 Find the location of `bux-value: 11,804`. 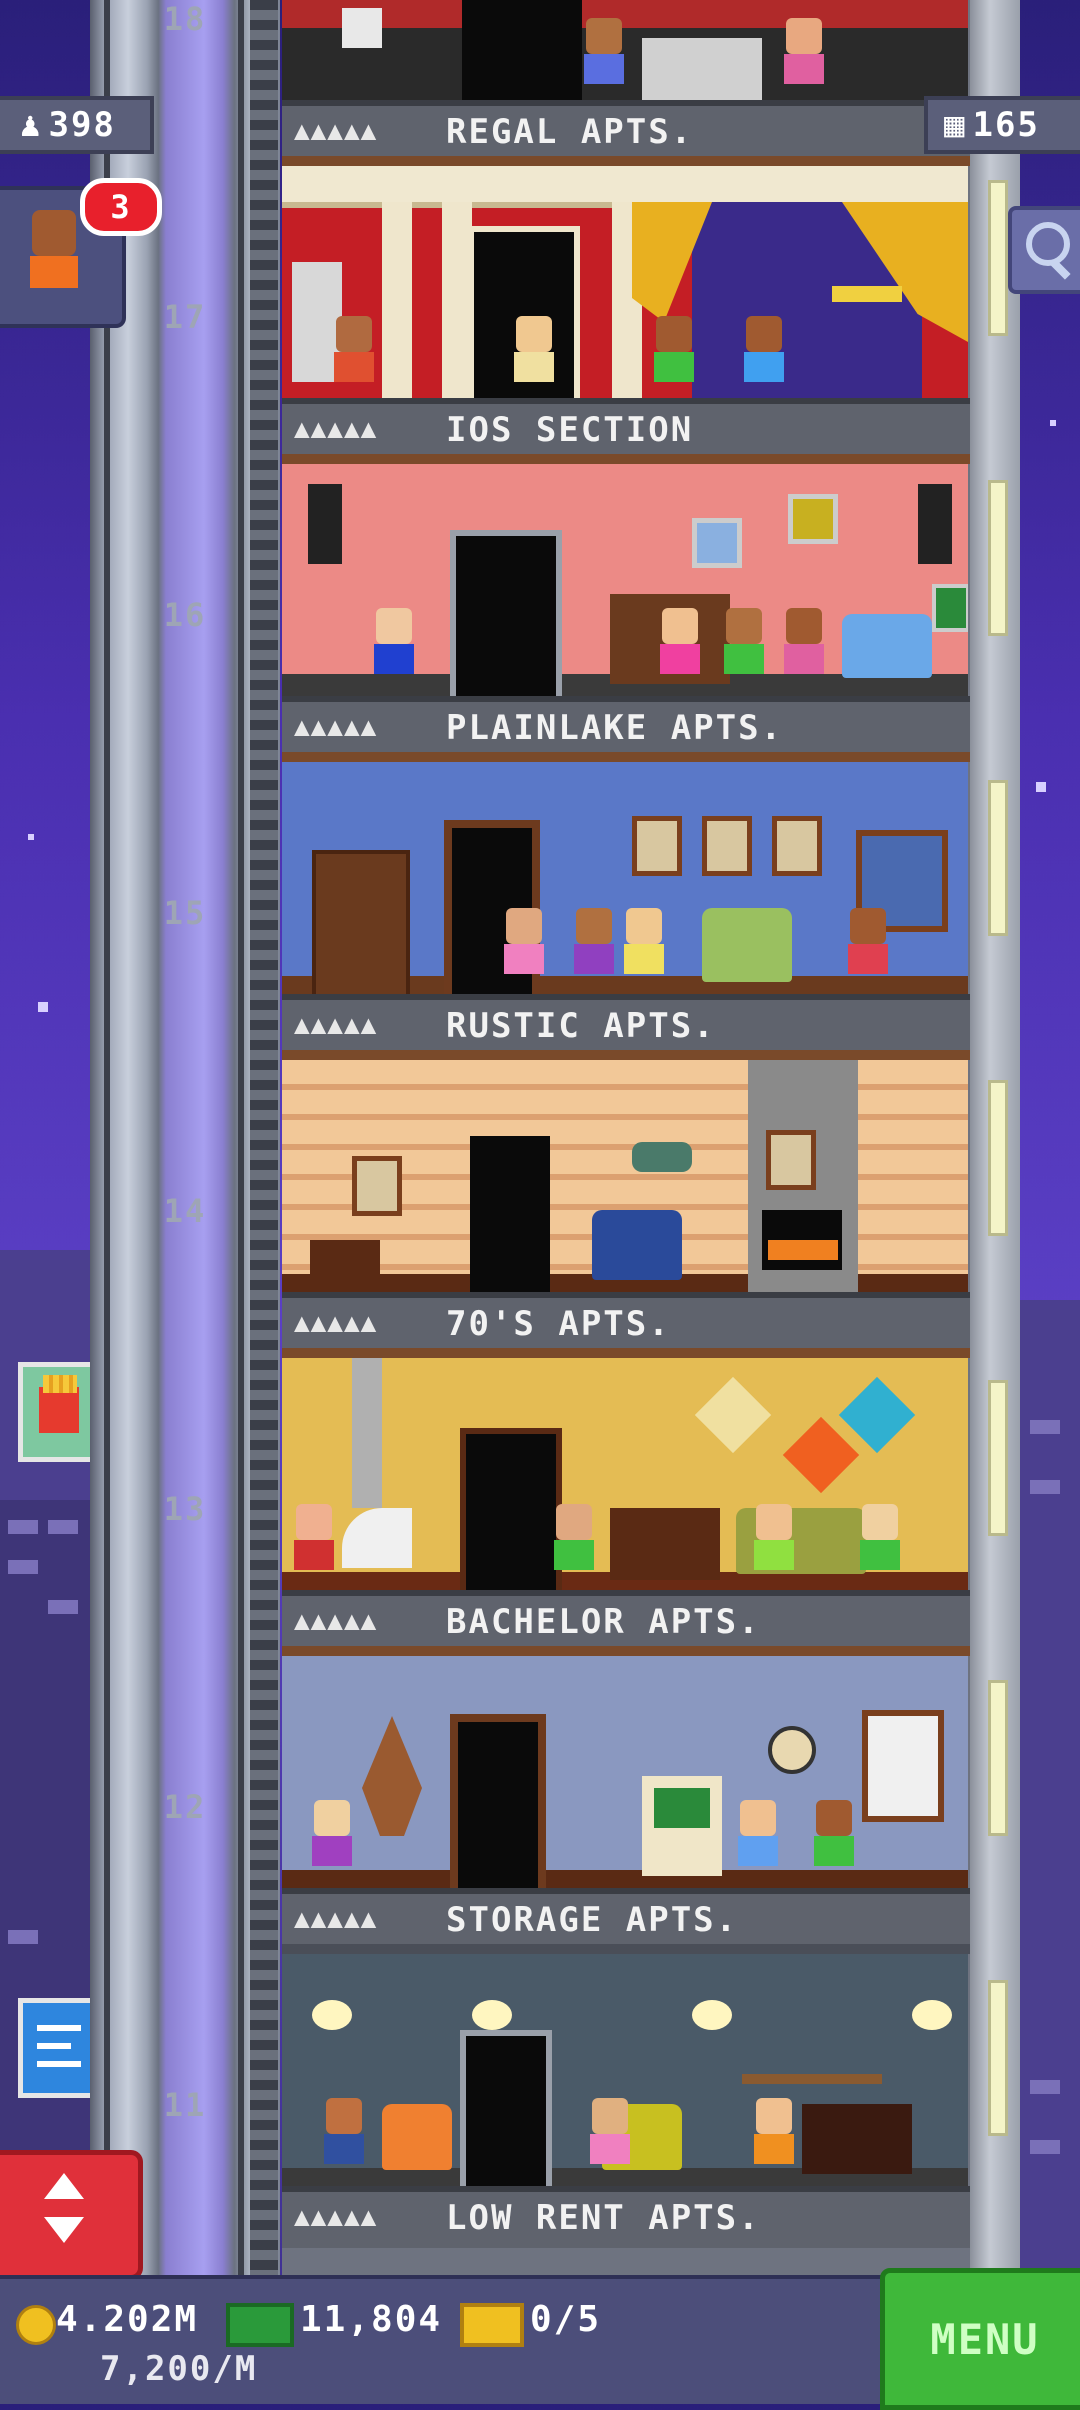

bux-value: 11,804 is located at coordinates (371, 2319).